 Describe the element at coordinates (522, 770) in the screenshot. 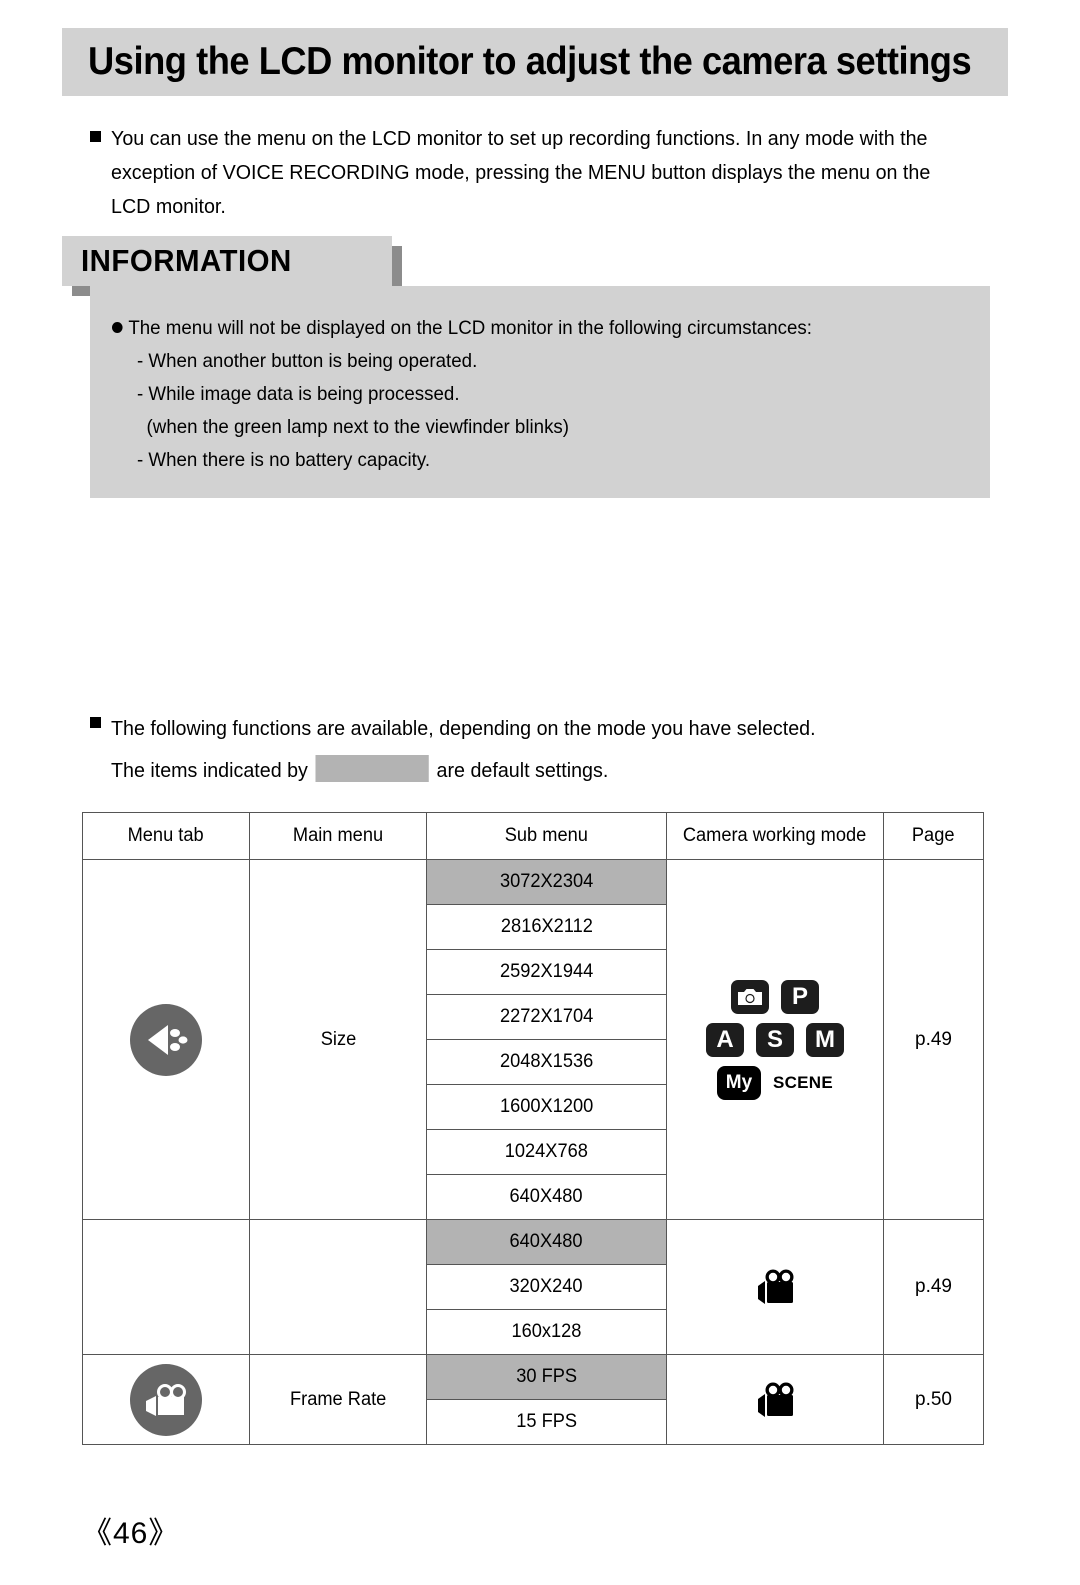

I see `note-line-2-after: are default settings.` at that location.